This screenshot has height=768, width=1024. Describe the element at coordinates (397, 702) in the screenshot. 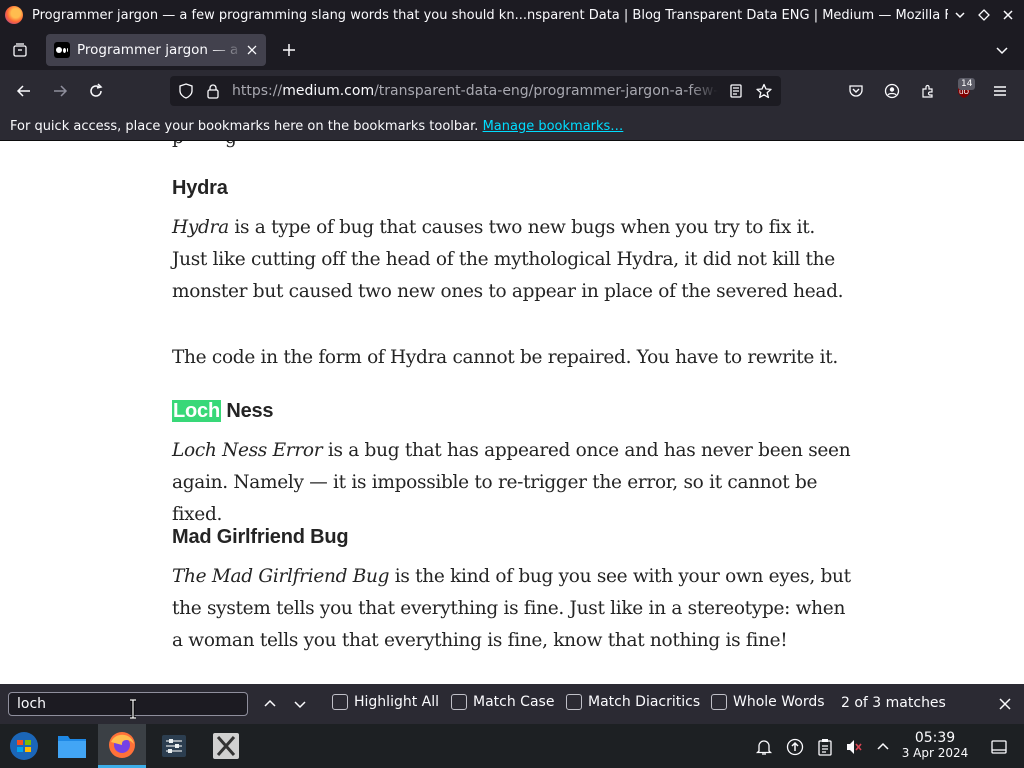

I see `option-label: Highlight All` at that location.